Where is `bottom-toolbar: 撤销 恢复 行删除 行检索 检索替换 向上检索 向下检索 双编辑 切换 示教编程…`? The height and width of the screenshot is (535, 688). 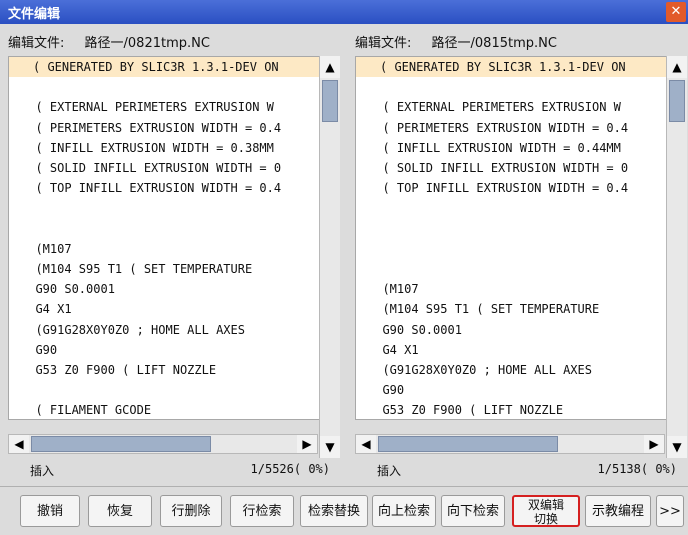 bottom-toolbar: 撤销 恢复 行删除 行检索 检索替换 向上检索 向下检索 双编辑 切换 示教编程… is located at coordinates (344, 510).